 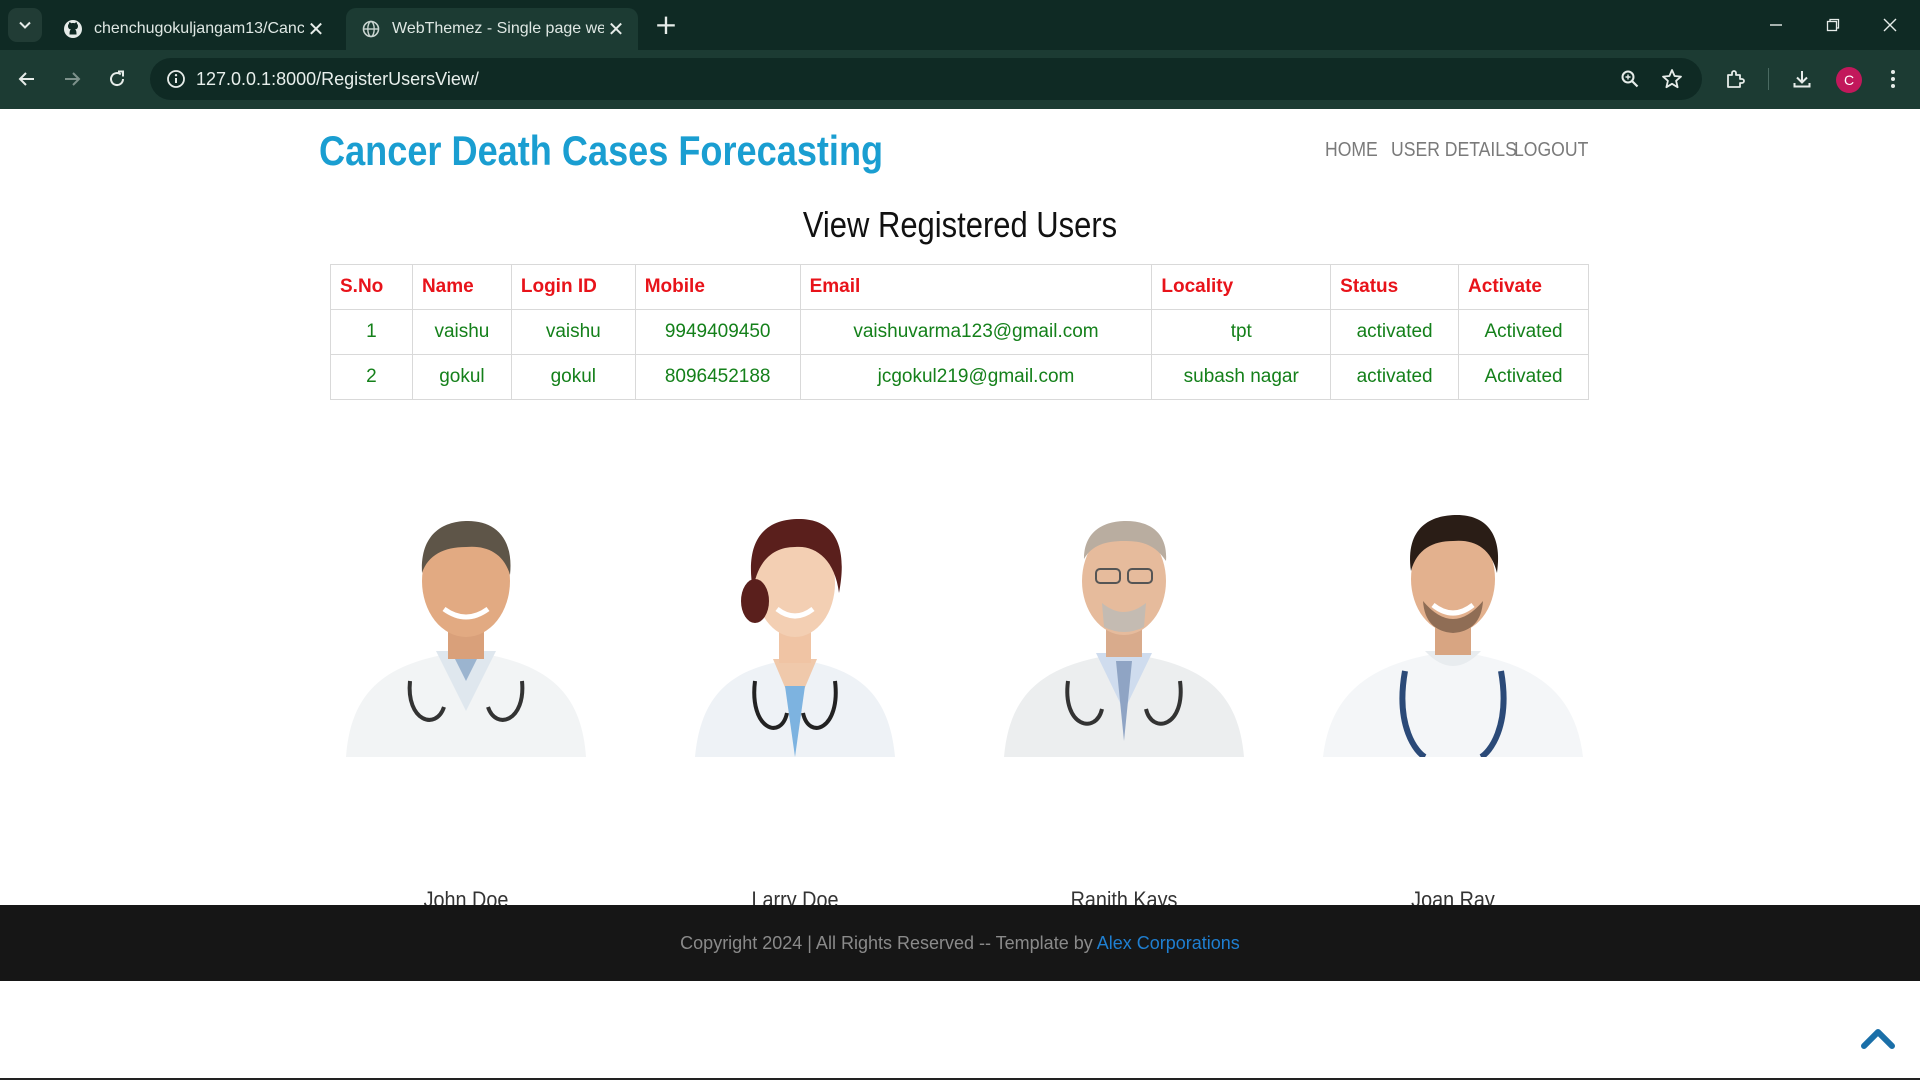 I want to click on site-brand: Cancer Death Cases Forecasting, so click(x=601, y=151).